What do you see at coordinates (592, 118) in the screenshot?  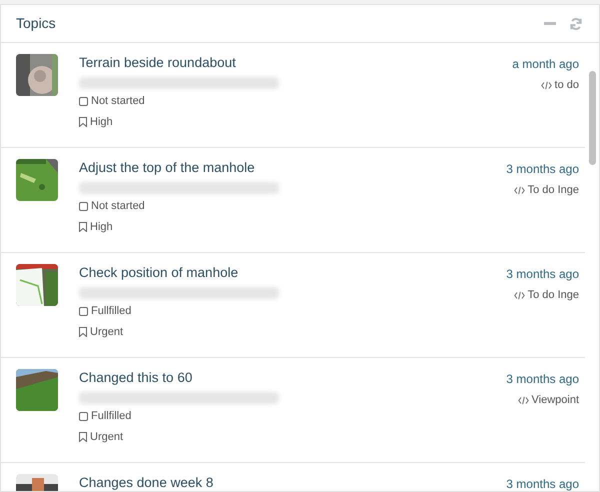 I see `scrollbar-thumb` at bounding box center [592, 118].